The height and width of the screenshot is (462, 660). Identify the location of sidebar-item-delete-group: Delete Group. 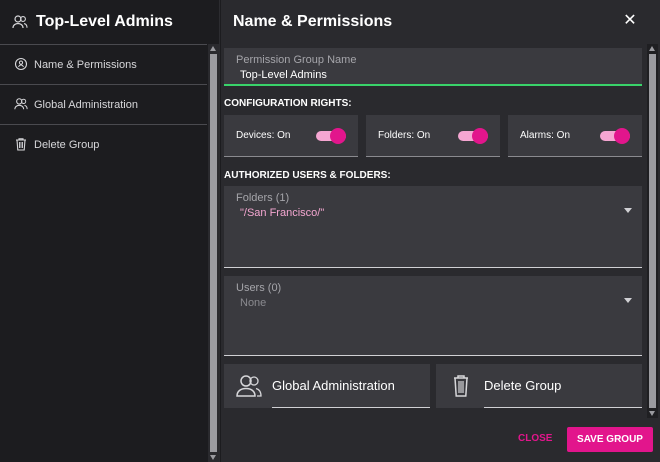
(103, 144).